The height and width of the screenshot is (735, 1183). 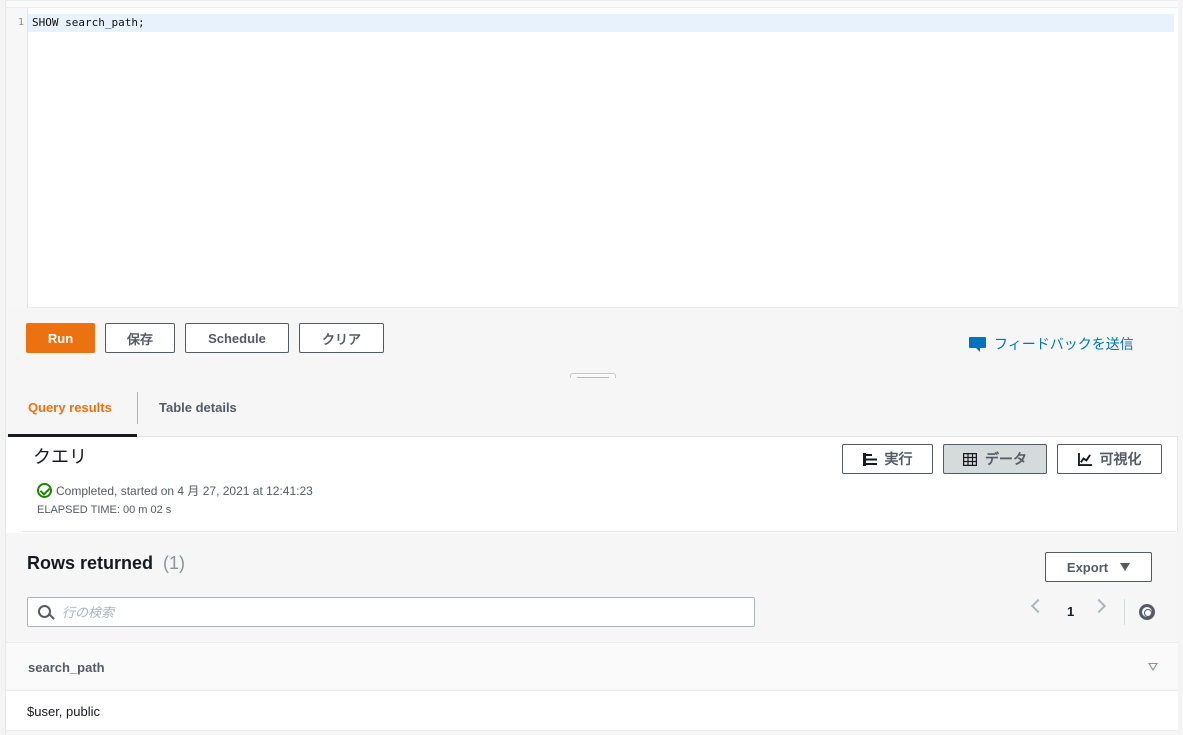 What do you see at coordinates (174, 563) in the screenshot?
I see `rows-count: (1)` at bounding box center [174, 563].